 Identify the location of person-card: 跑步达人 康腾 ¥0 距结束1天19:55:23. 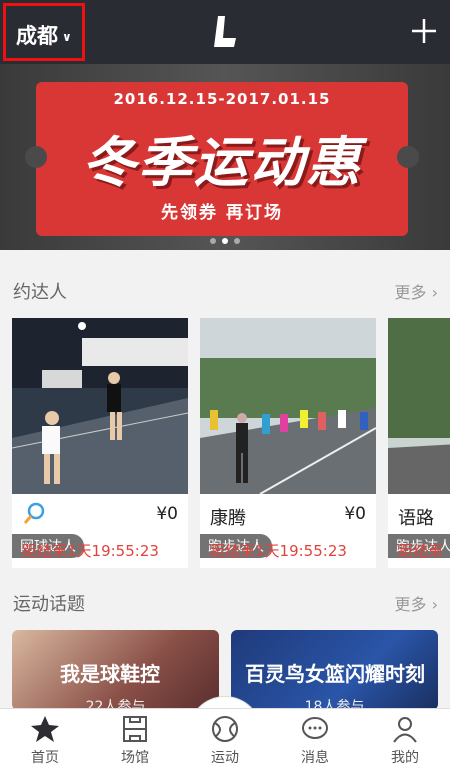
(288, 443).